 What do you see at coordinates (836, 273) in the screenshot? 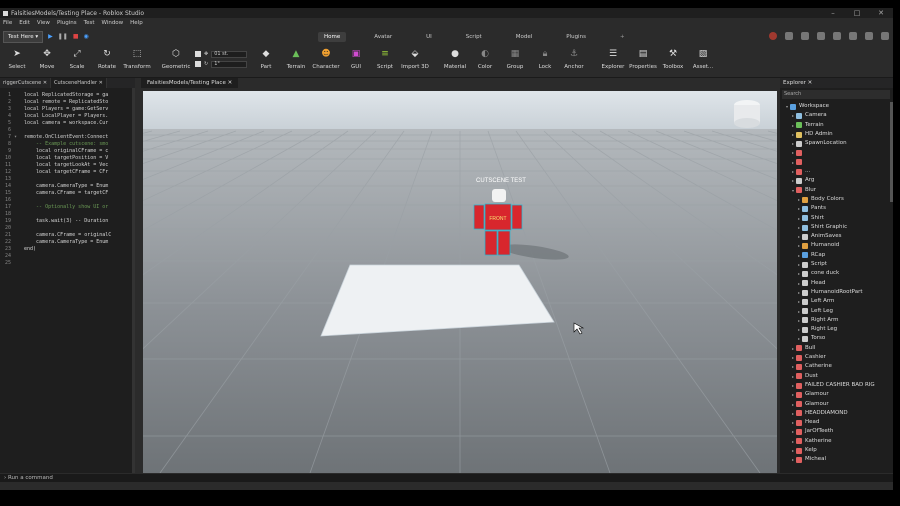
I see `explorer-item: ▸ cone duck` at bounding box center [836, 273].